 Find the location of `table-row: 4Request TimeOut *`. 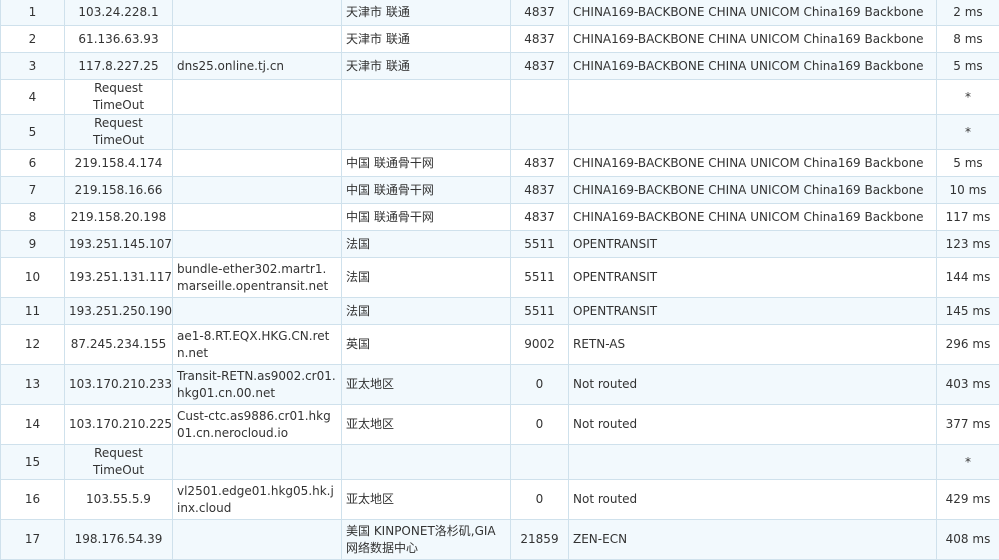

table-row: 4Request TimeOut * is located at coordinates (500, 97).